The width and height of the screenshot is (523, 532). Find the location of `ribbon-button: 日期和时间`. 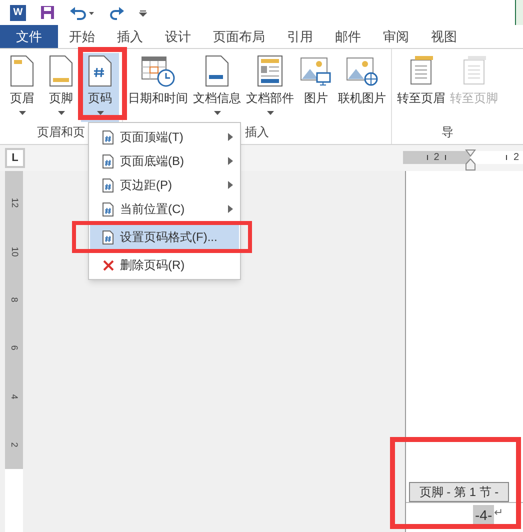

ribbon-button: 日期和时间 is located at coordinates (158, 87).